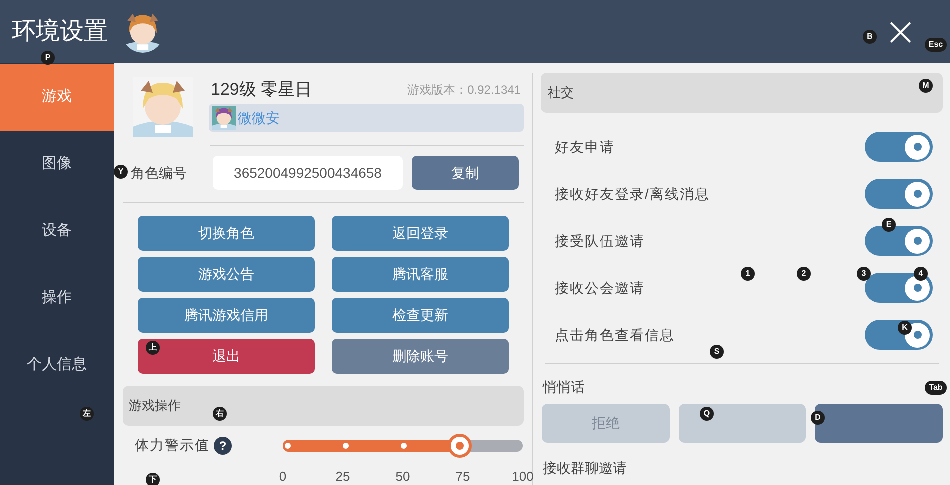 The image size is (950, 485). I want to click on key-hint-badge: Y, so click(121, 172).